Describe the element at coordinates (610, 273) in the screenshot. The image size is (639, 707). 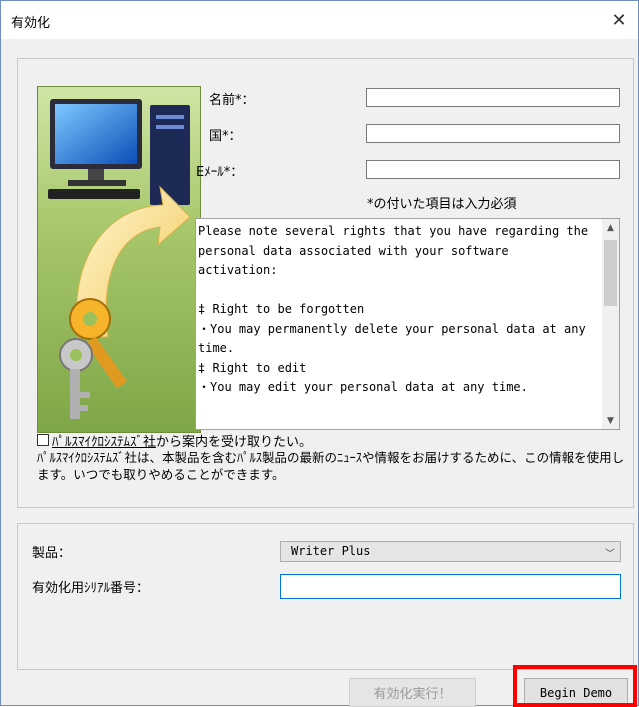
I see `scrollbar-thumb` at that location.